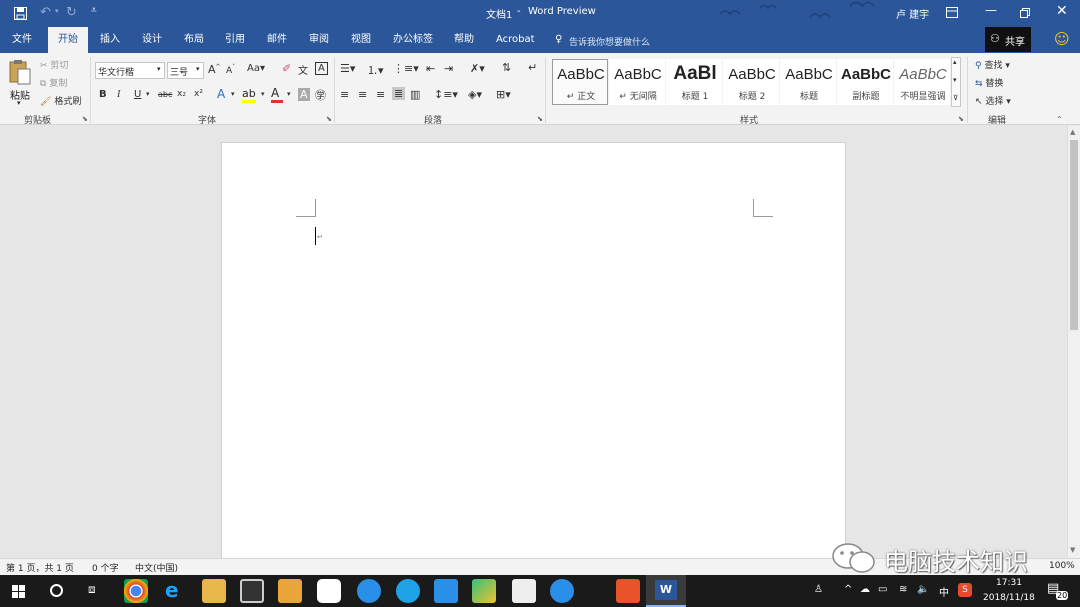  I want to click on line-spacing-icon: ↕≡▾, so click(446, 94).